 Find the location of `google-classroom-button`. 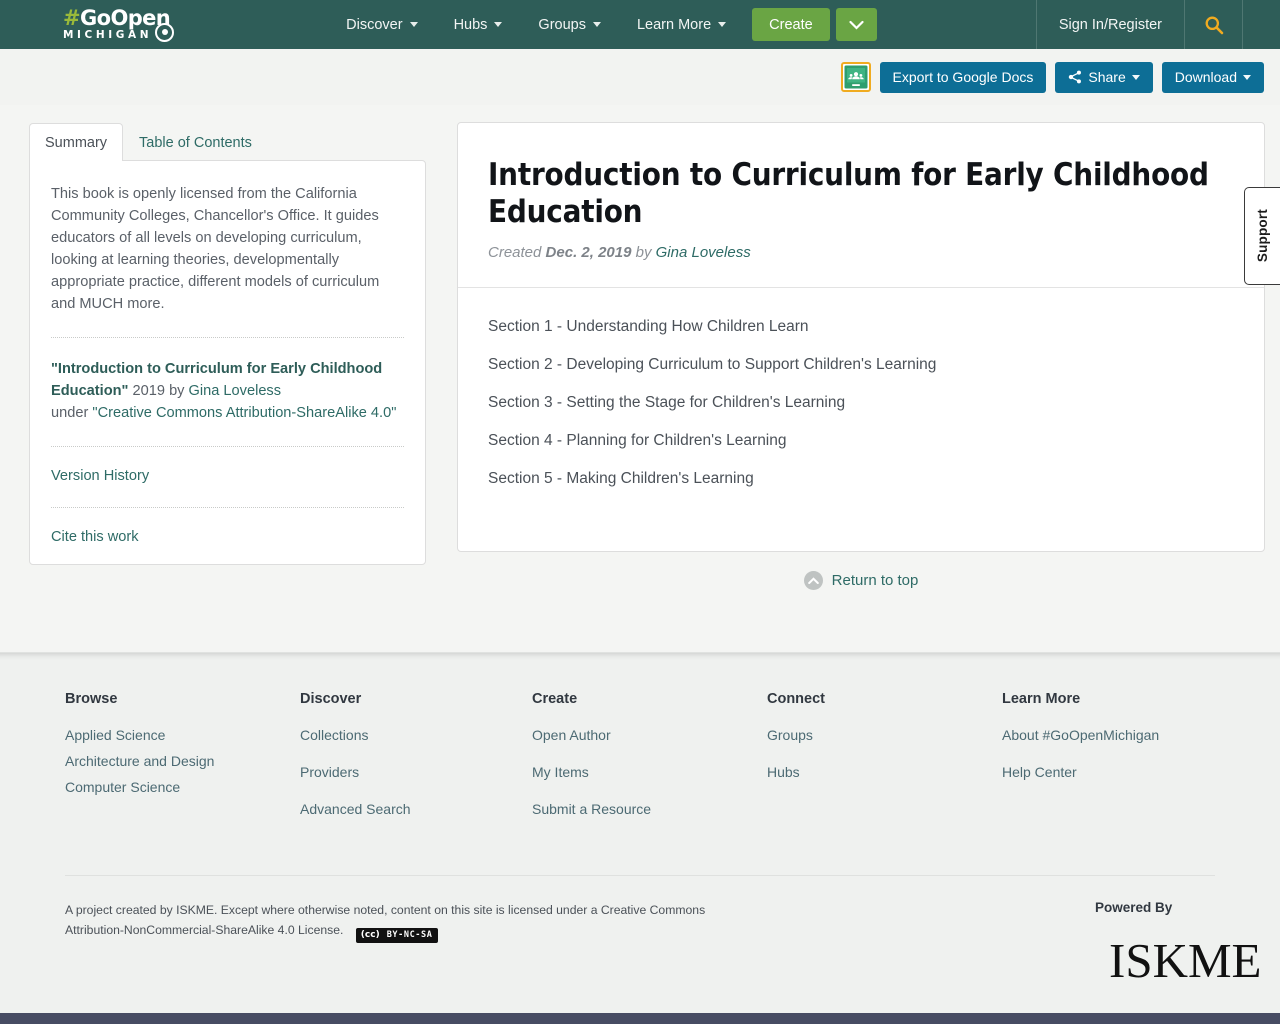

google-classroom-button is located at coordinates (855, 77).